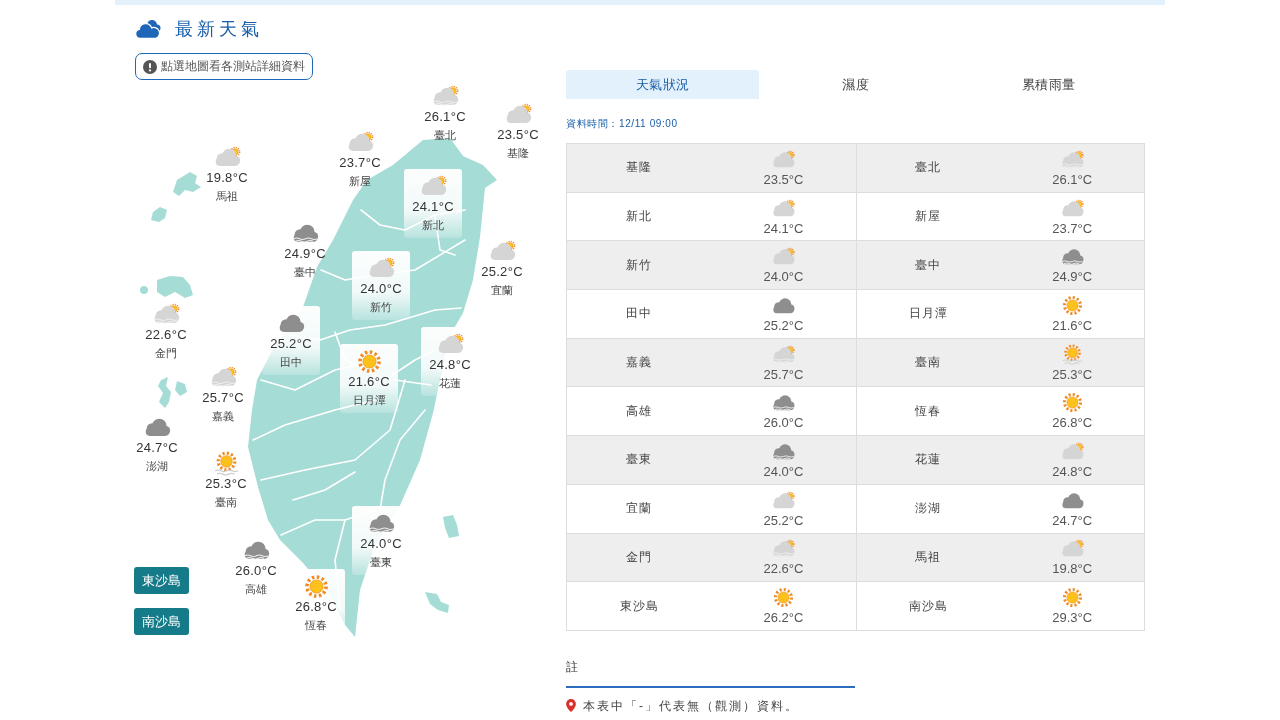 The width and height of the screenshot is (1280, 720). I want to click on page-title: 最新天氣, so click(219, 29).